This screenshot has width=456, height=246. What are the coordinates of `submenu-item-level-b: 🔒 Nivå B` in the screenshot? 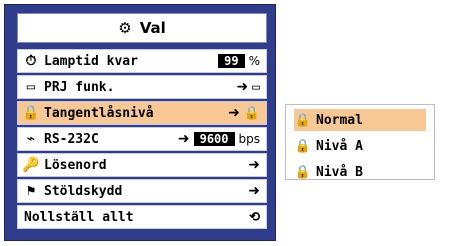 It's located at (360, 172).